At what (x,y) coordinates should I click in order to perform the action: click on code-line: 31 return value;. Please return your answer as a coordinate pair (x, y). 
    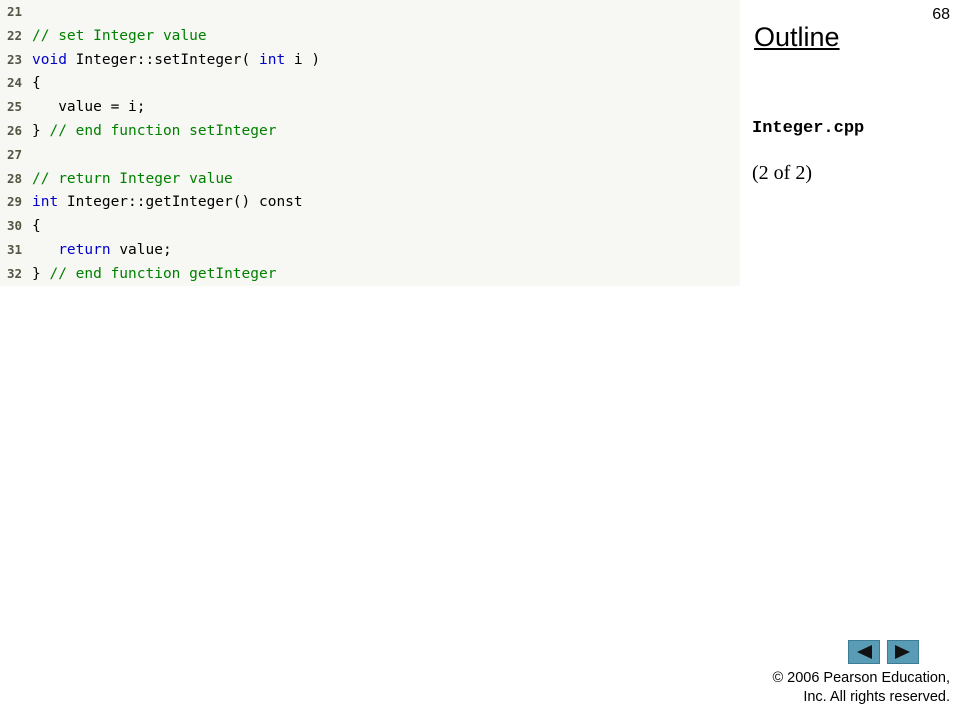
    Looking at the image, I should click on (86, 249).